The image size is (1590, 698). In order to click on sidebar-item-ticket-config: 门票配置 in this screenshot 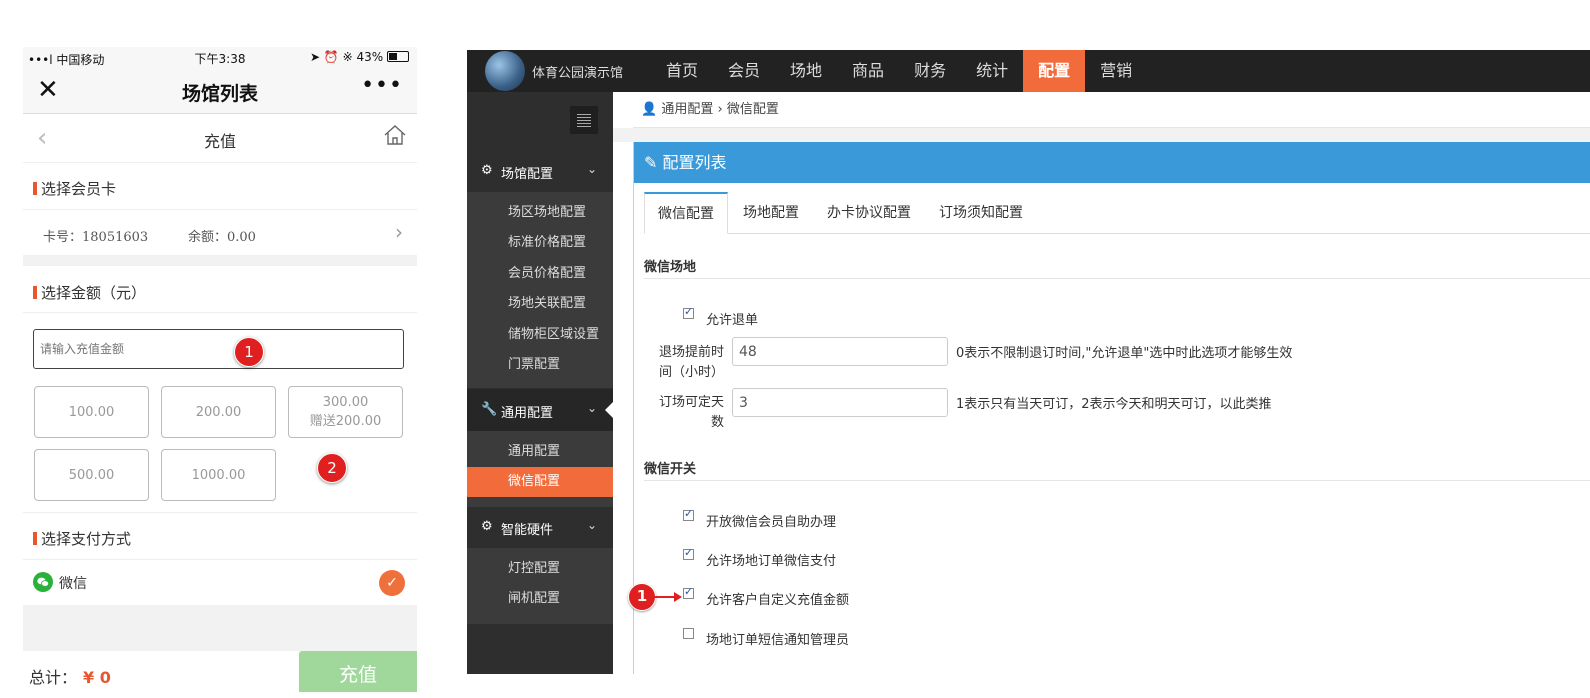, I will do `click(540, 365)`.